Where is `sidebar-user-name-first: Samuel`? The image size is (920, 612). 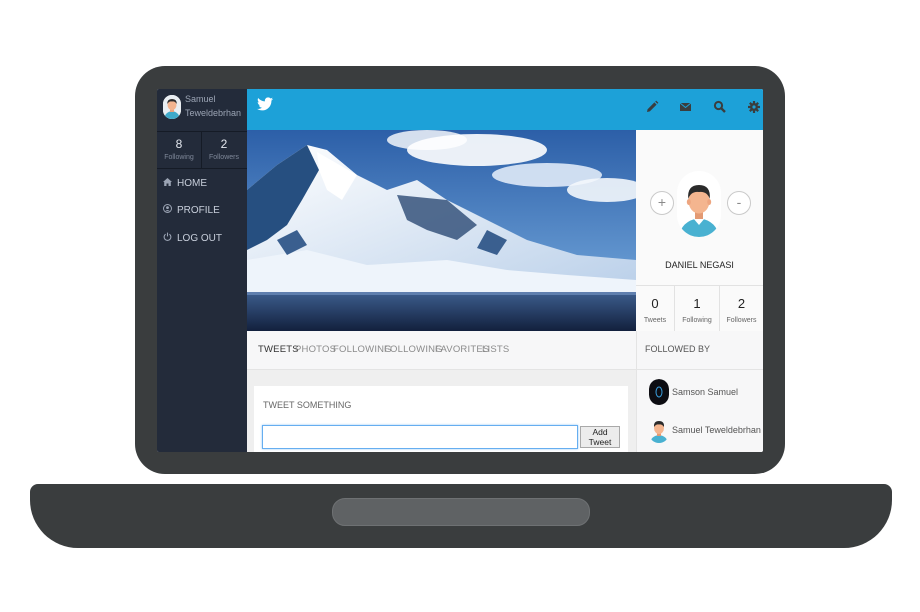 sidebar-user-name-first: Samuel is located at coordinates (200, 99).